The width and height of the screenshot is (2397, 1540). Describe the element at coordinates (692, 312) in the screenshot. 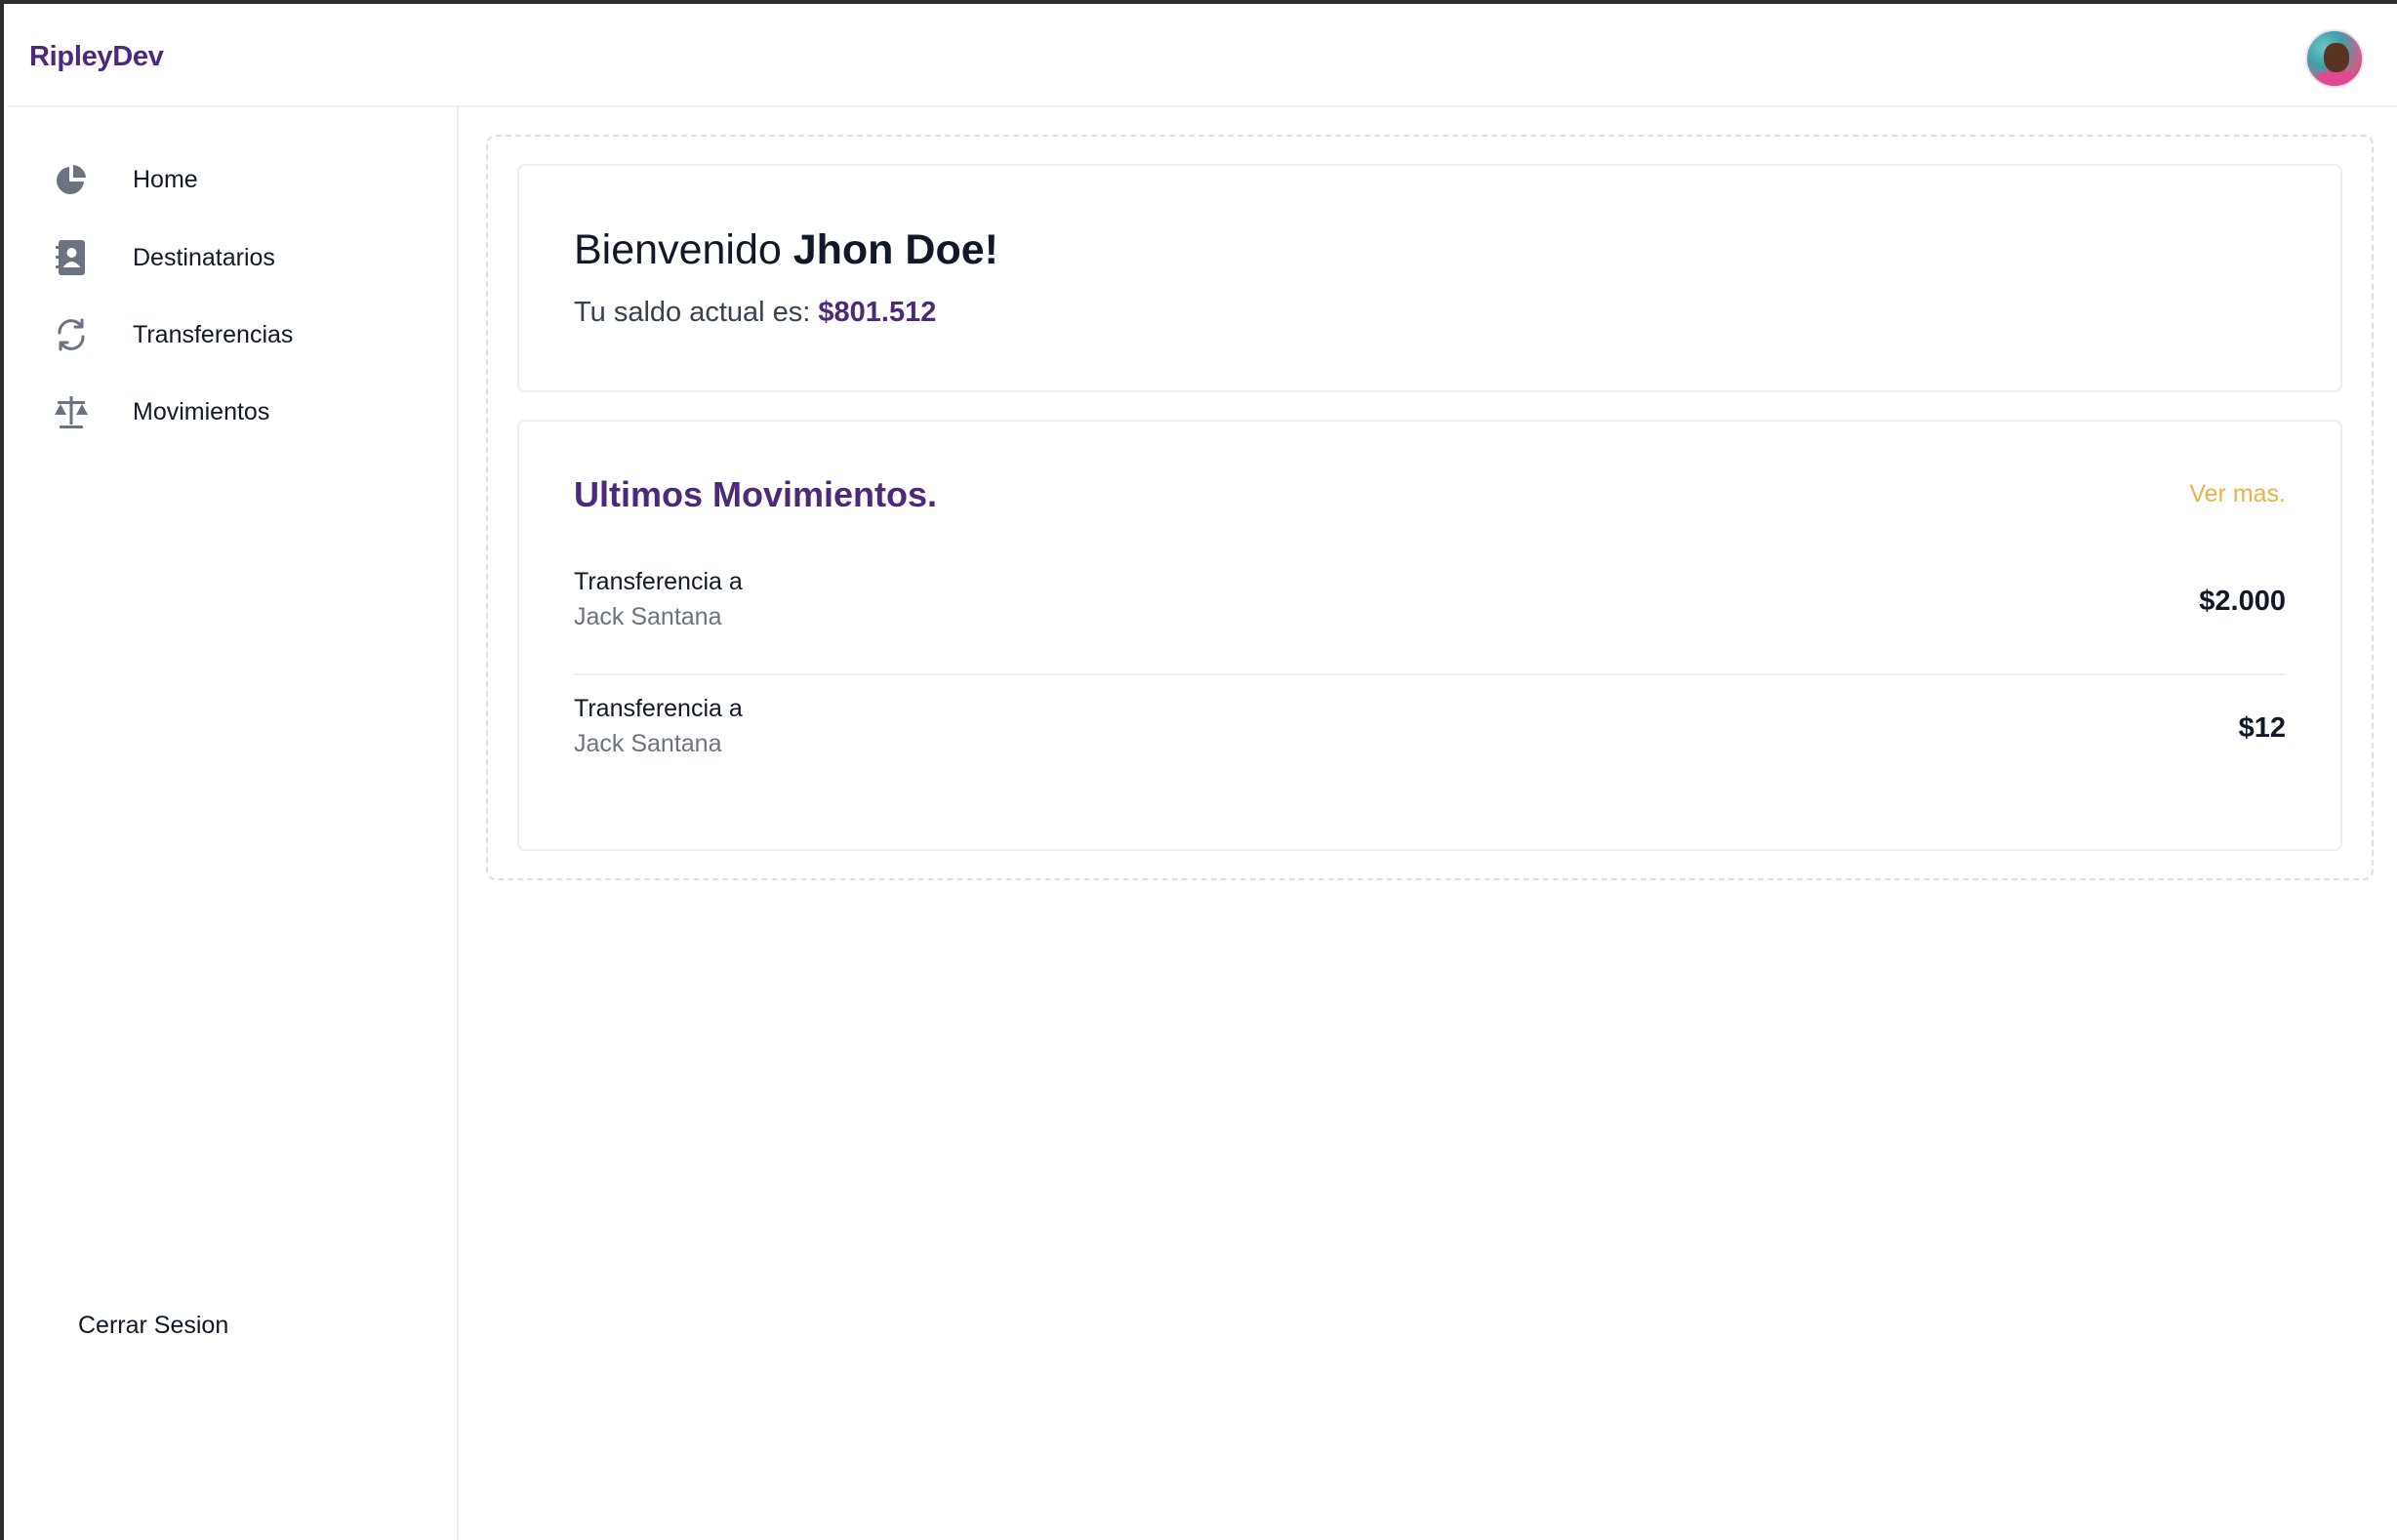

I see `balance-label: Tu saldo actual es:` at that location.